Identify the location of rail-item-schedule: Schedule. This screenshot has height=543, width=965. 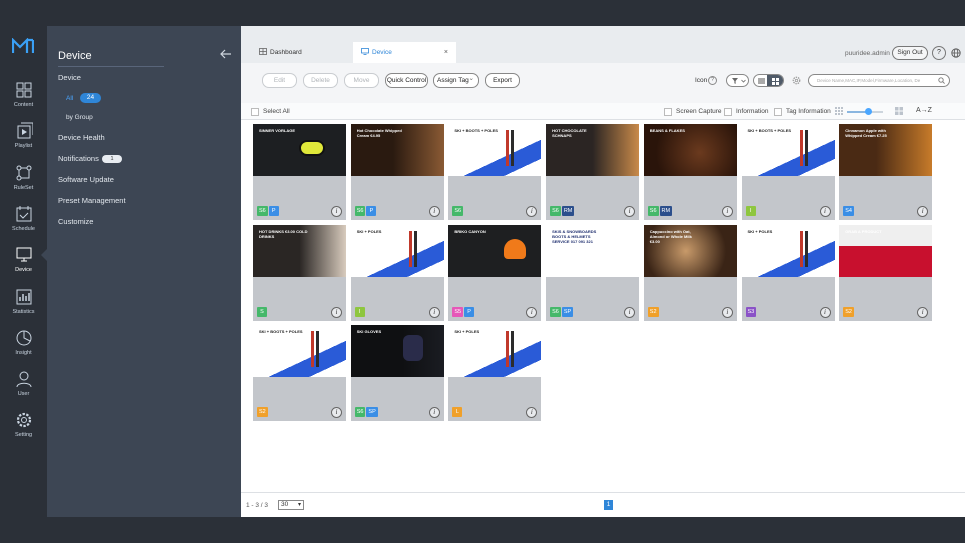
(23, 224).